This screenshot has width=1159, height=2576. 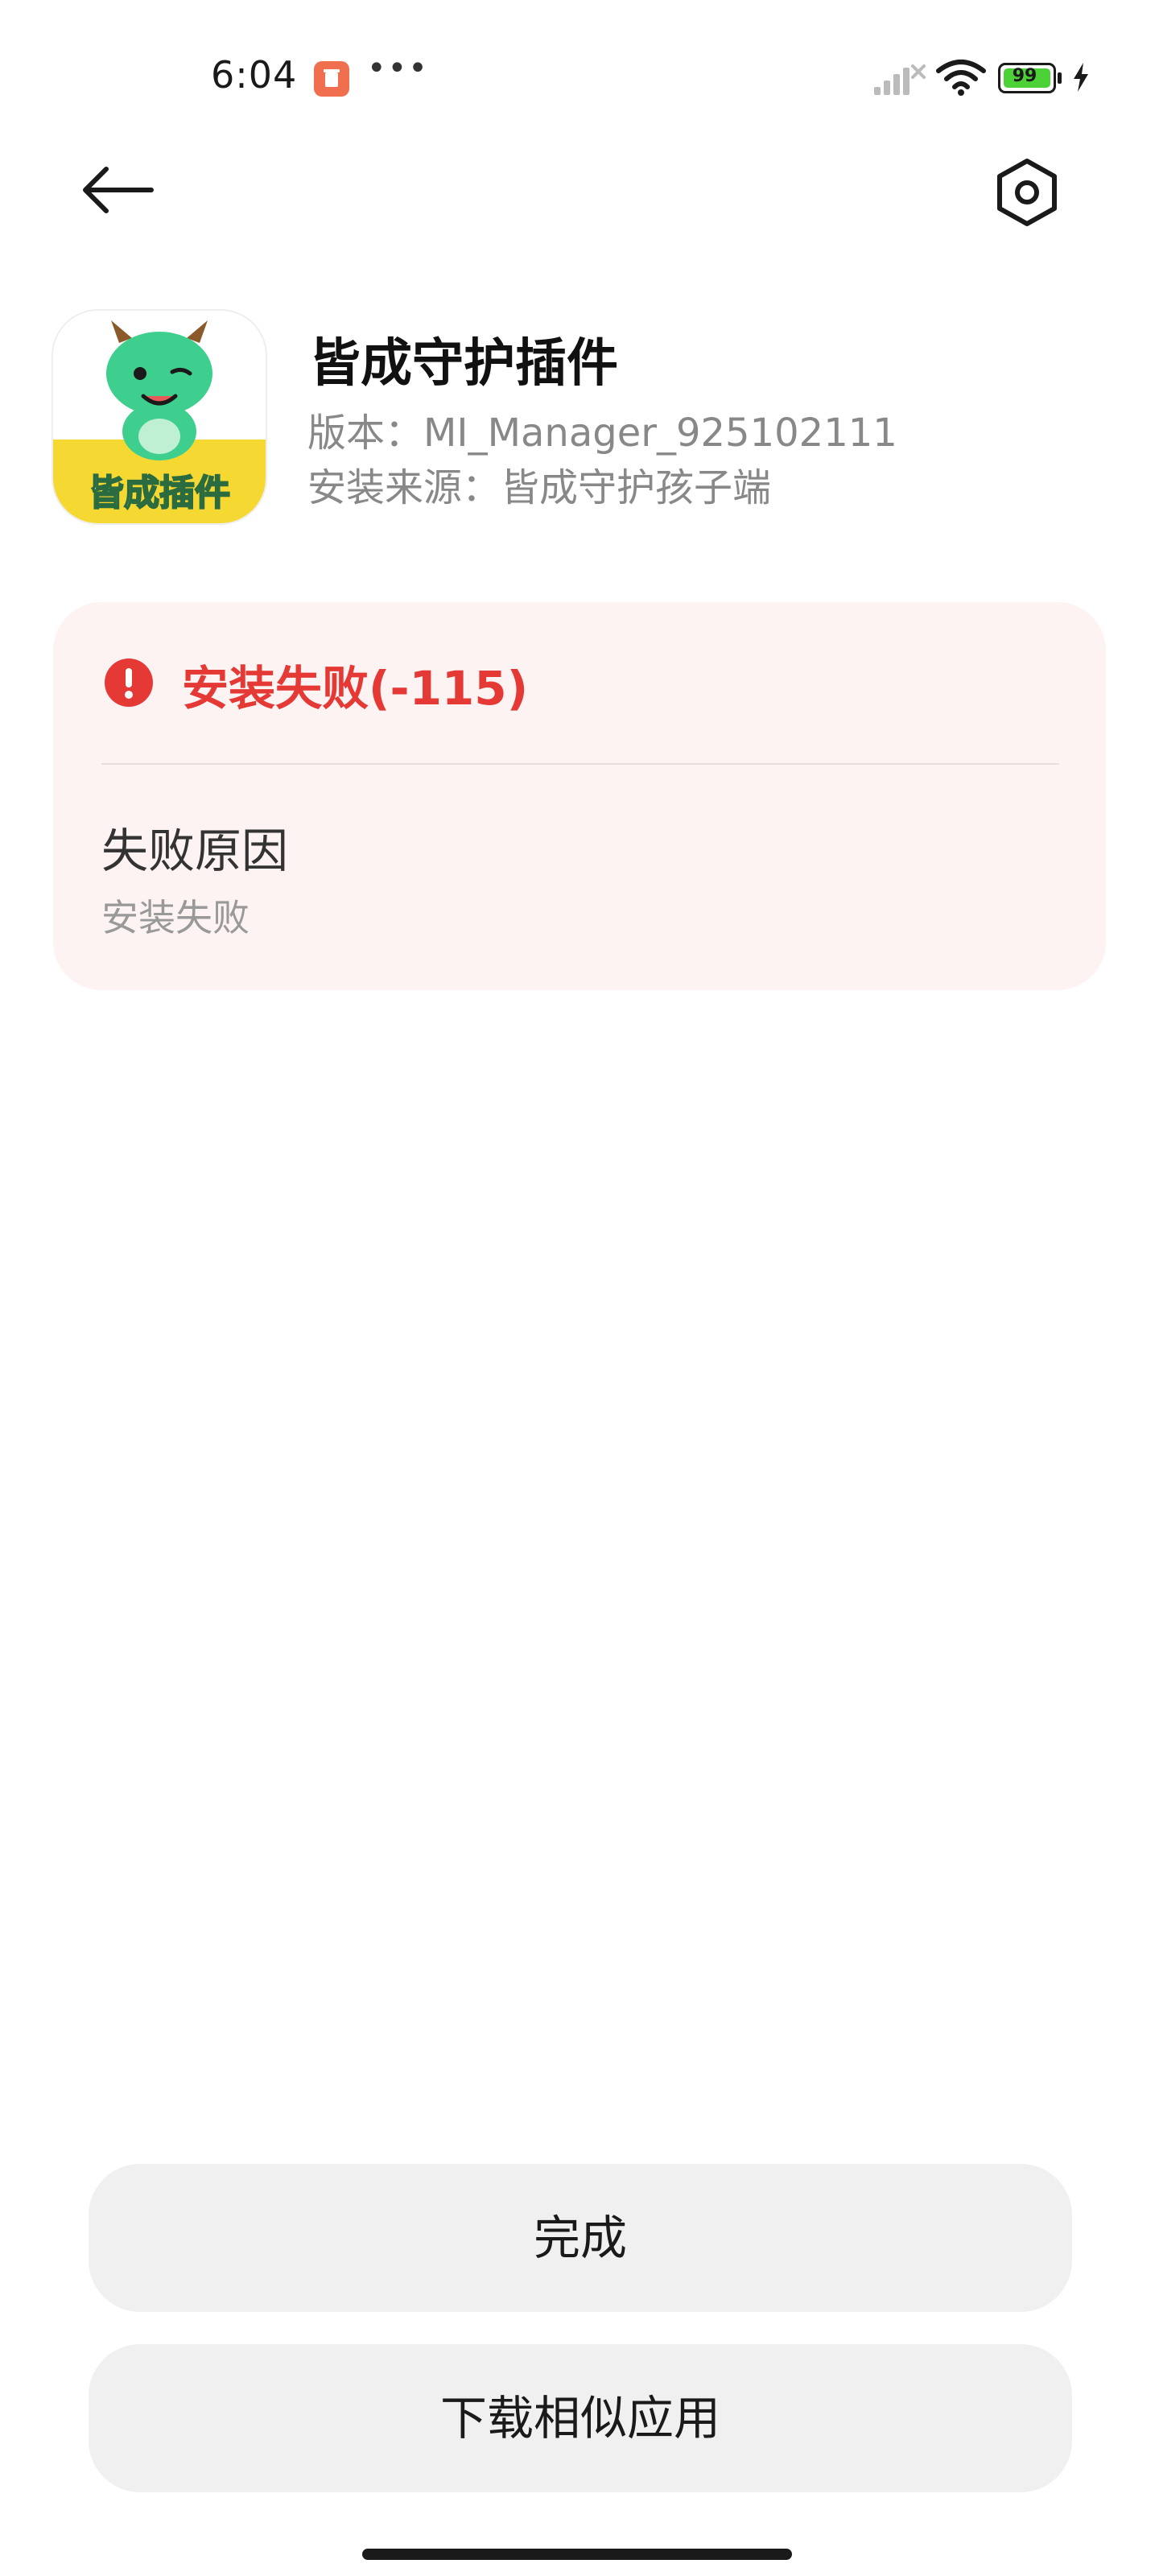 I want to click on signal-icon, so click(x=900, y=79).